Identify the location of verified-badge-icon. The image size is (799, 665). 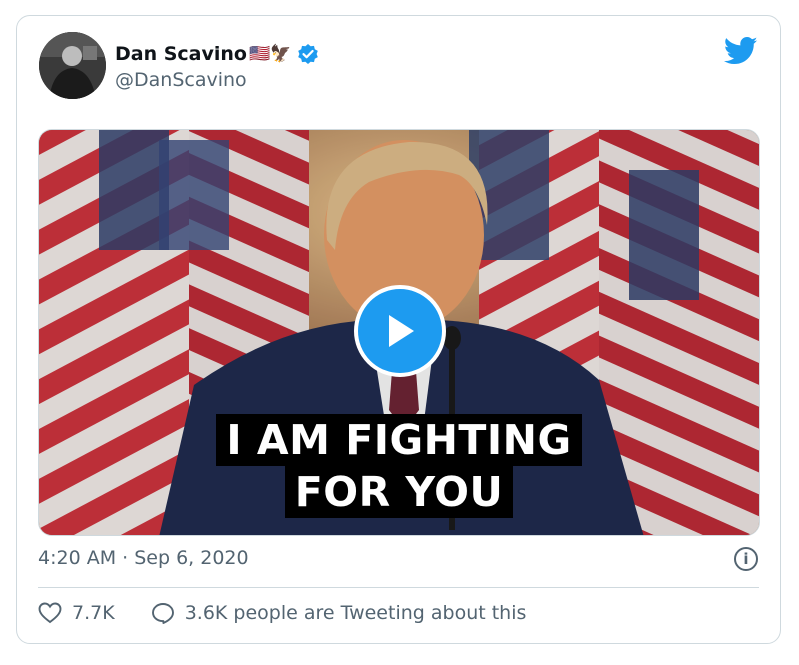
(308, 54).